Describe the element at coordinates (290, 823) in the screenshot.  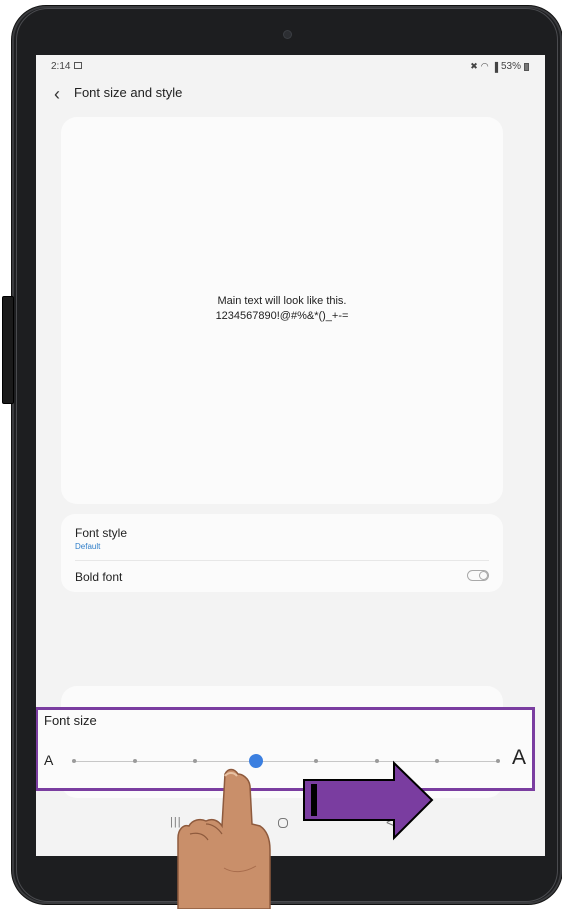
I see `navigation-bar: ||| <` at that location.